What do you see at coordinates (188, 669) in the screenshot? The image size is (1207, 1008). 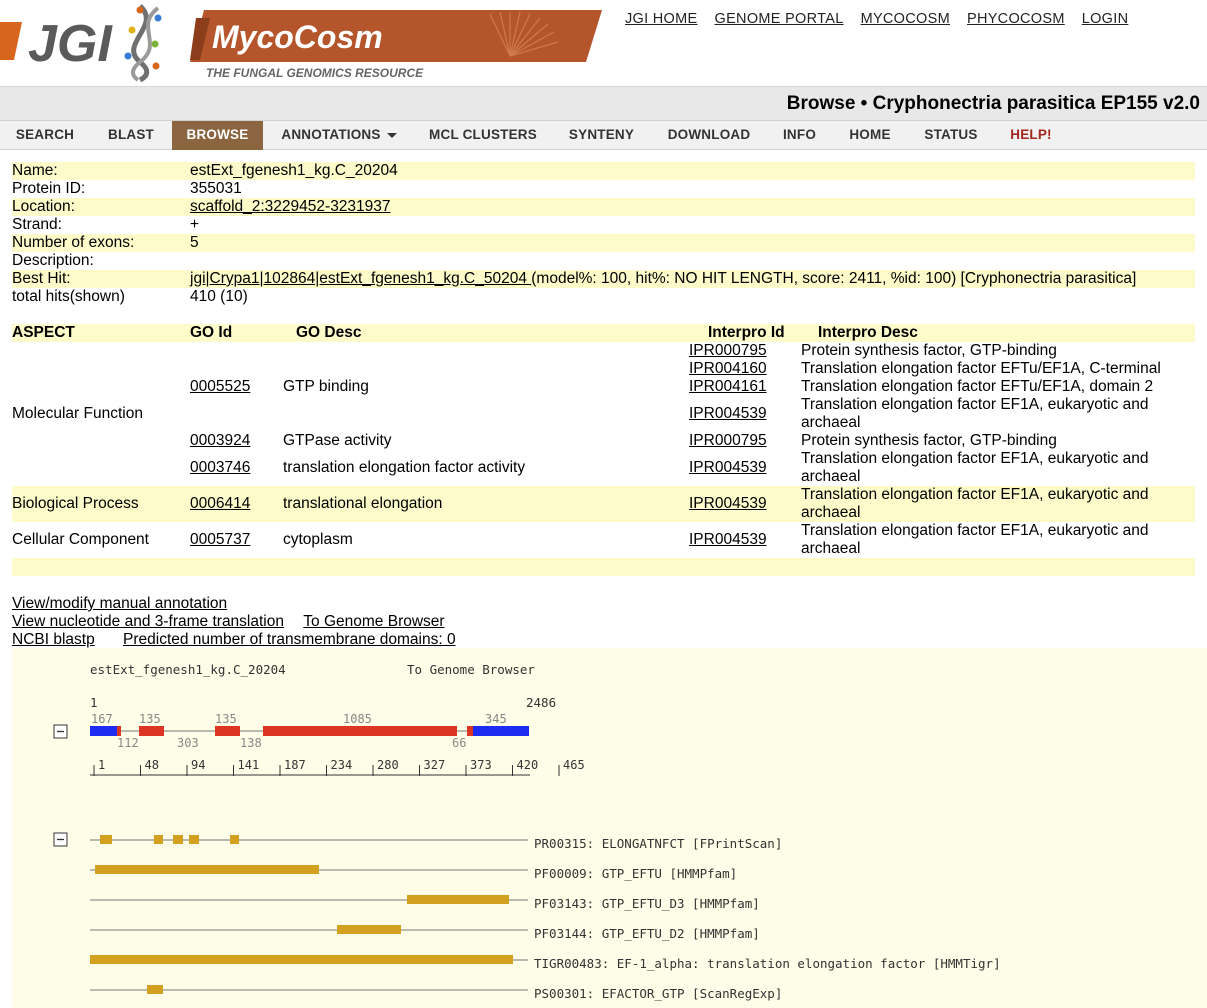 I see `gene-name-label: estExt_fgenesh1_kg.C_20204` at bounding box center [188, 669].